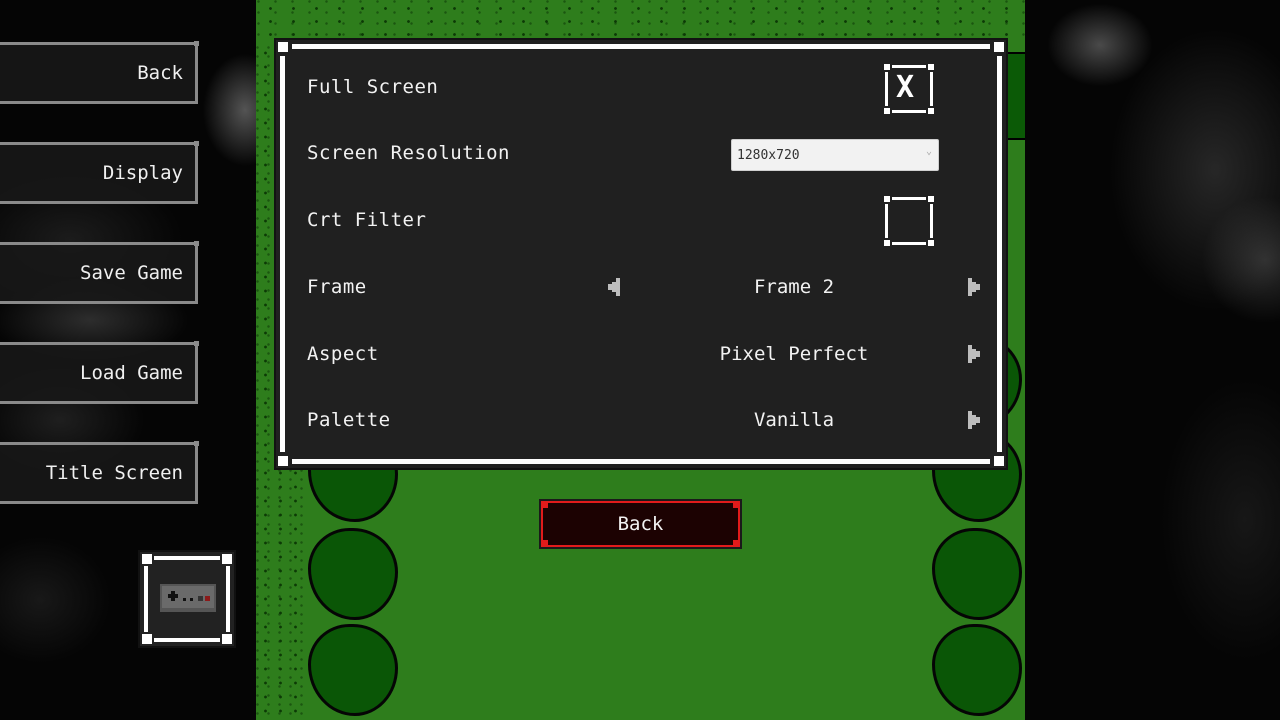 The image size is (1280, 720). Describe the element at coordinates (99, 472) in the screenshot. I see `side-menu-title-screen-button: Title Screen` at that location.